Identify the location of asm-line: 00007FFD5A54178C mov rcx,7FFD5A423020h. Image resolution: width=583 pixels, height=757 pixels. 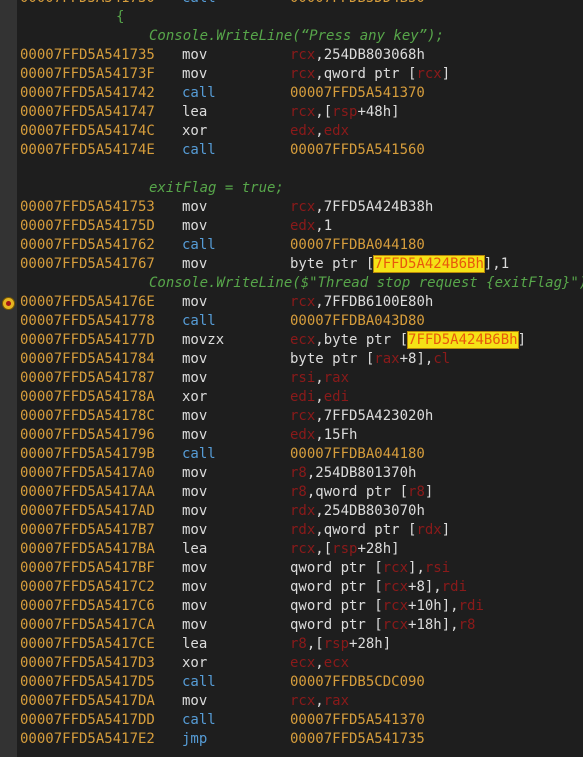
(301, 416).